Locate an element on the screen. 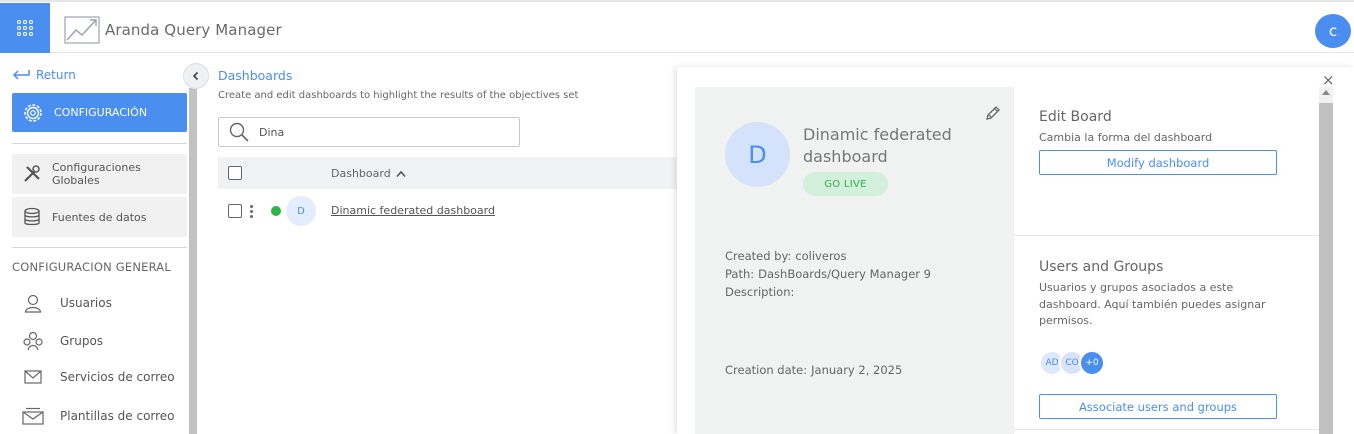  search-box is located at coordinates (369, 132).